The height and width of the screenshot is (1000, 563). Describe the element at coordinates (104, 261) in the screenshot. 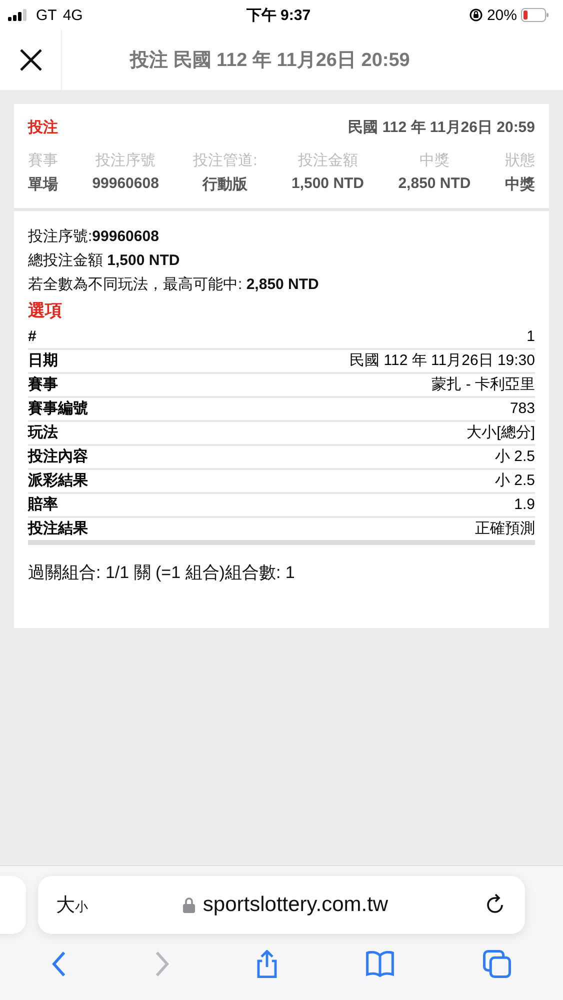

I see `summary-line: 總投注金額 1,500 NTD` at that location.